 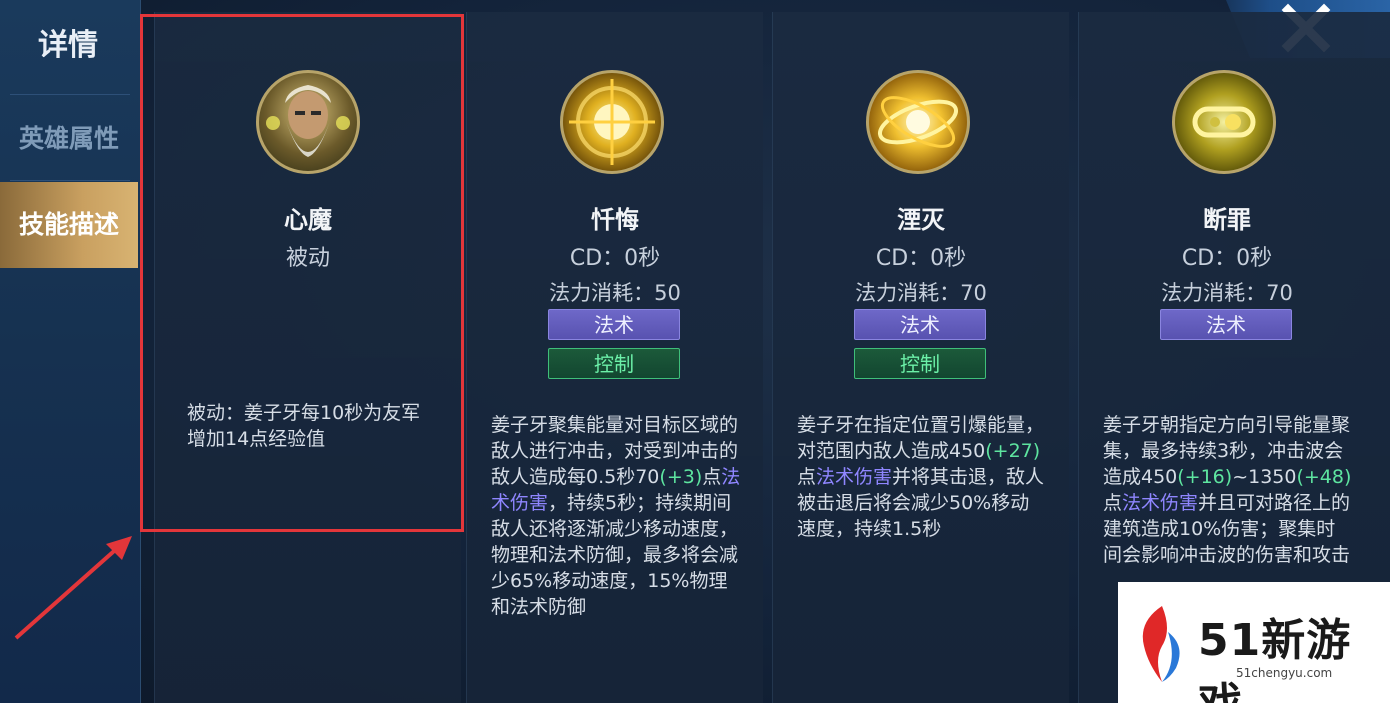 What do you see at coordinates (1013, 451) in the screenshot?
I see `desc-growth: (+27)` at bounding box center [1013, 451].